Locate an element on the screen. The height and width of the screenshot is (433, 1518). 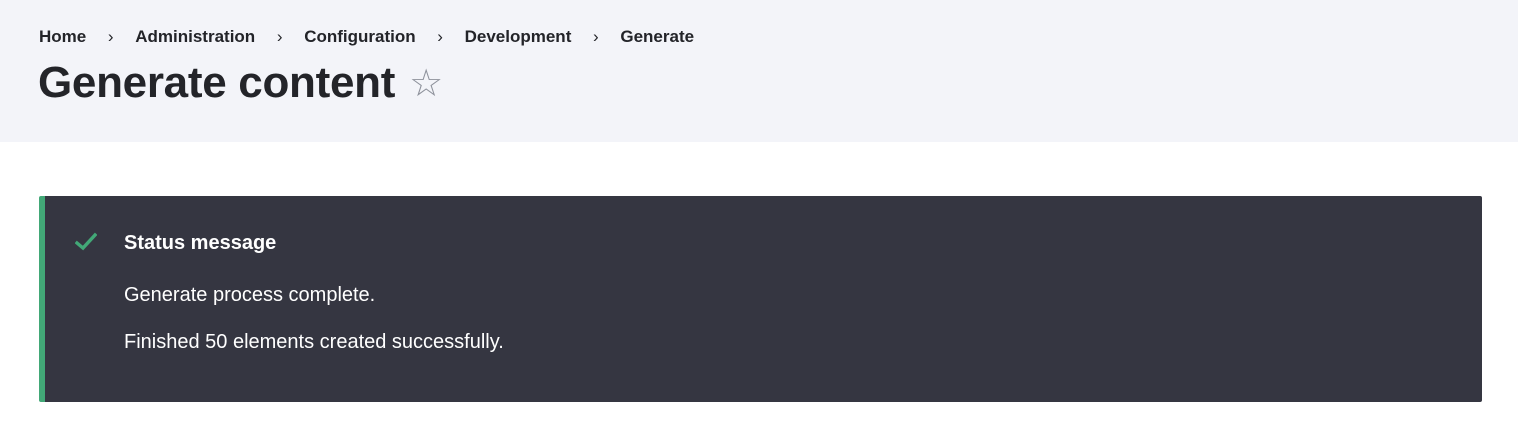
checkmark-icon is located at coordinates (86, 241).